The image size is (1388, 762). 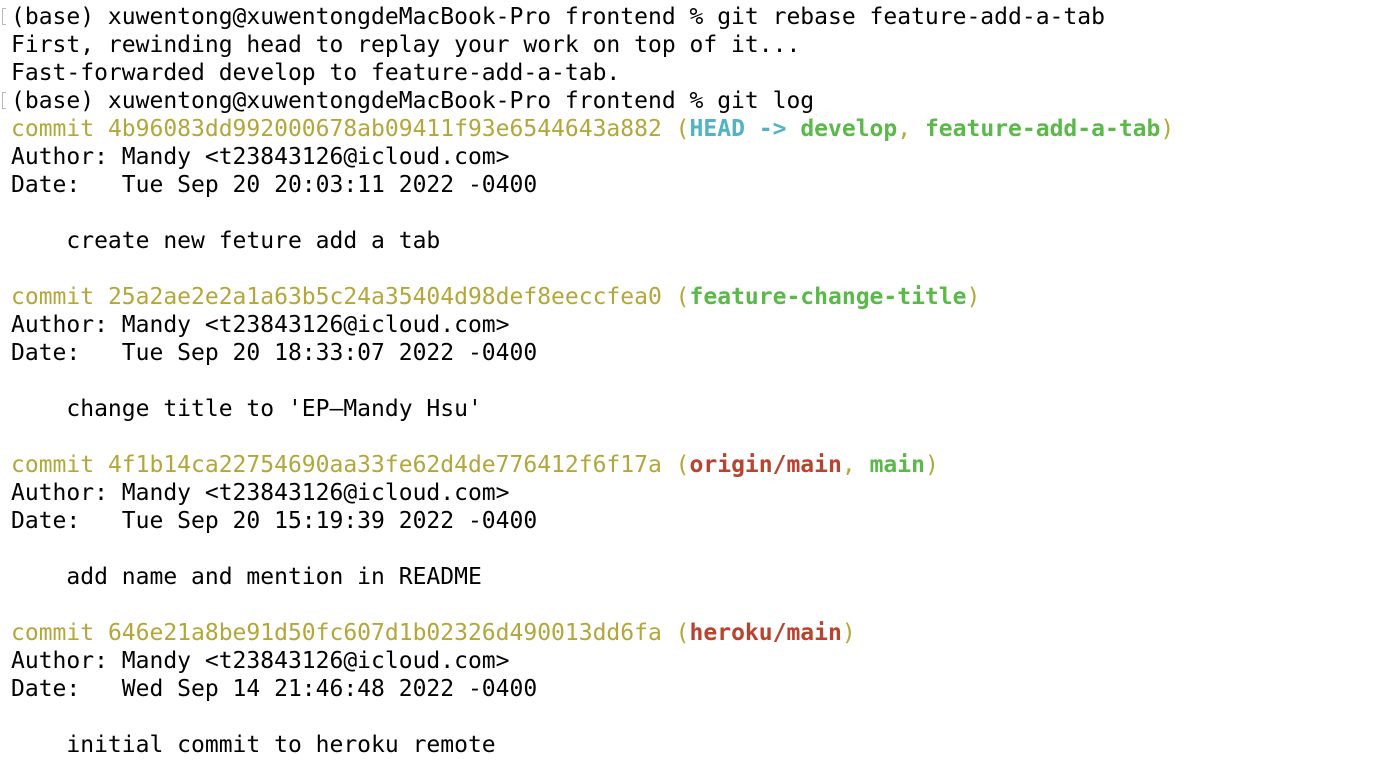 What do you see at coordinates (384, 465) in the screenshot?
I see `commit-hash: 4f1b14ca22754690aa33fe62d4de776412f6f17a` at bounding box center [384, 465].